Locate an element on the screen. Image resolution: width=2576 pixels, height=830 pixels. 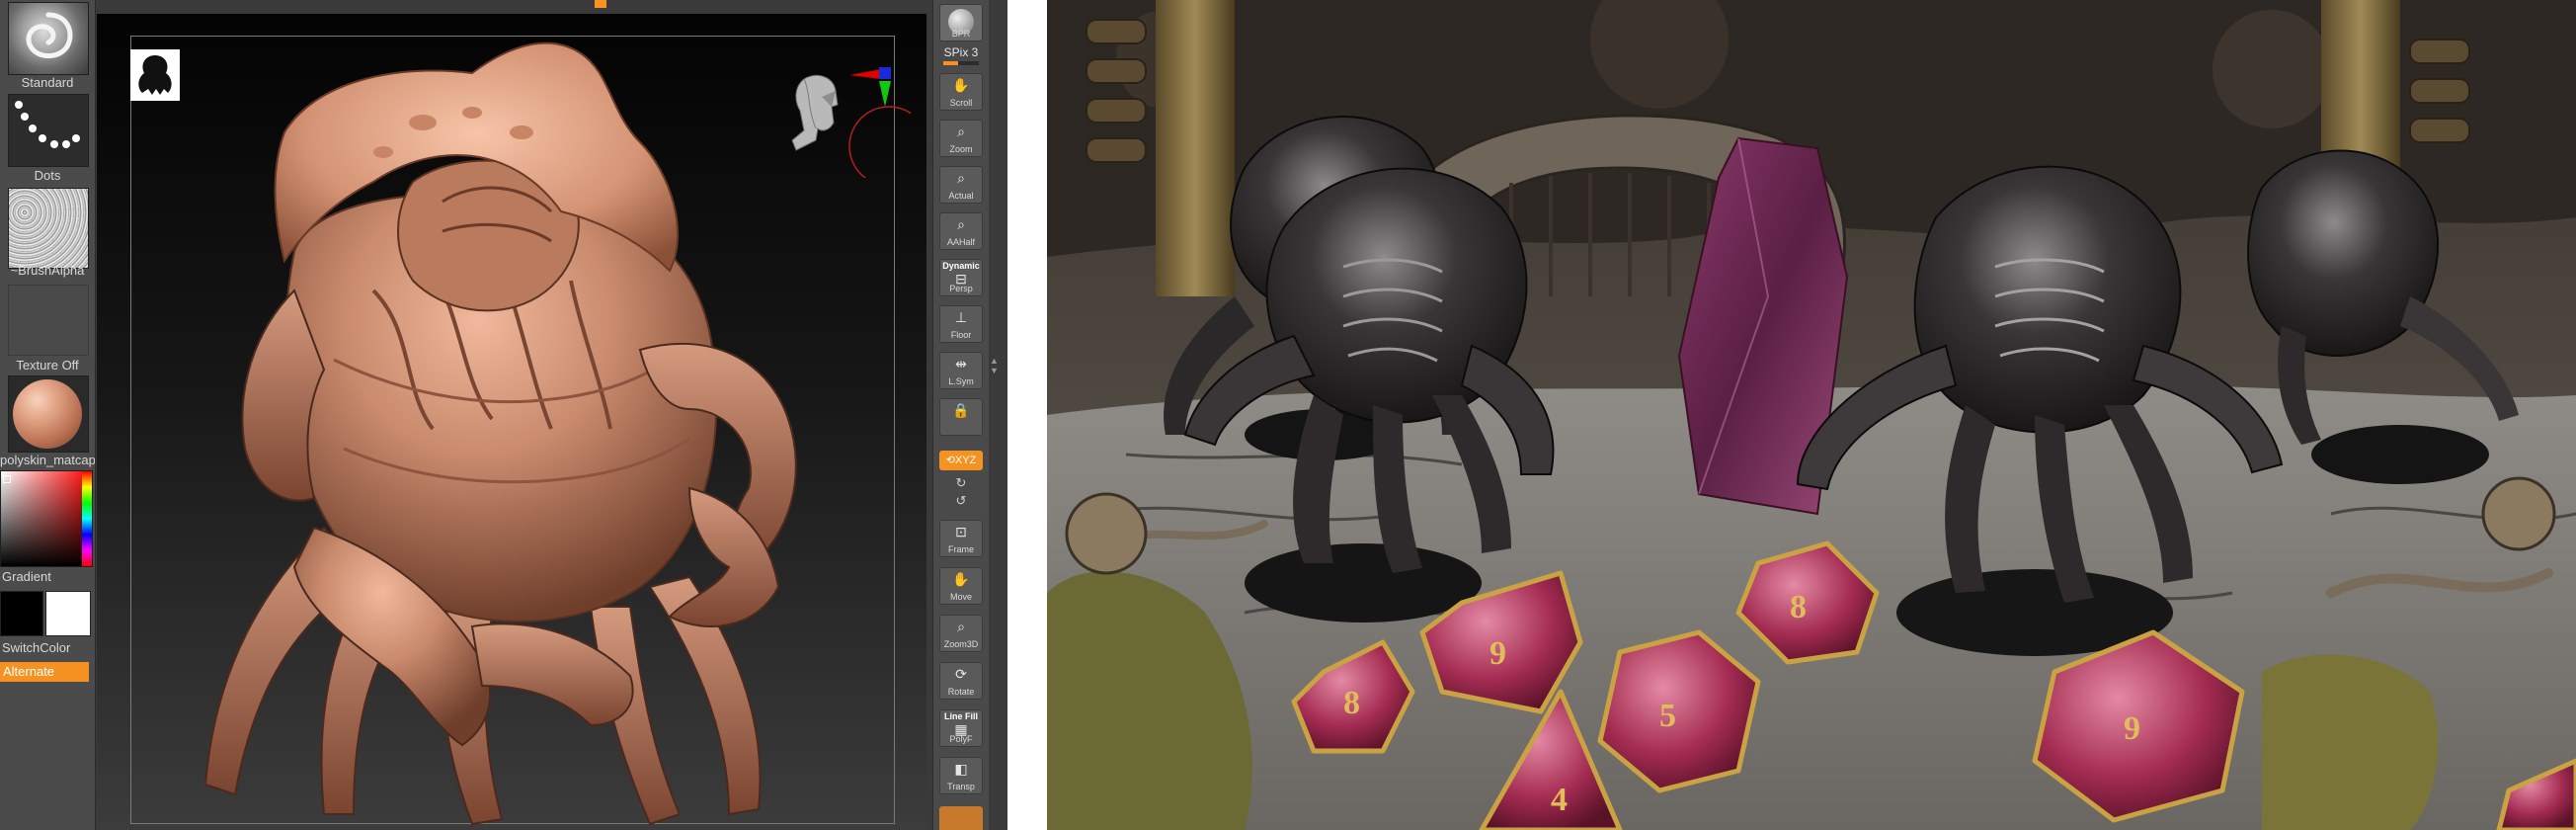
gradient-label: Gradient is located at coordinates (26, 576).